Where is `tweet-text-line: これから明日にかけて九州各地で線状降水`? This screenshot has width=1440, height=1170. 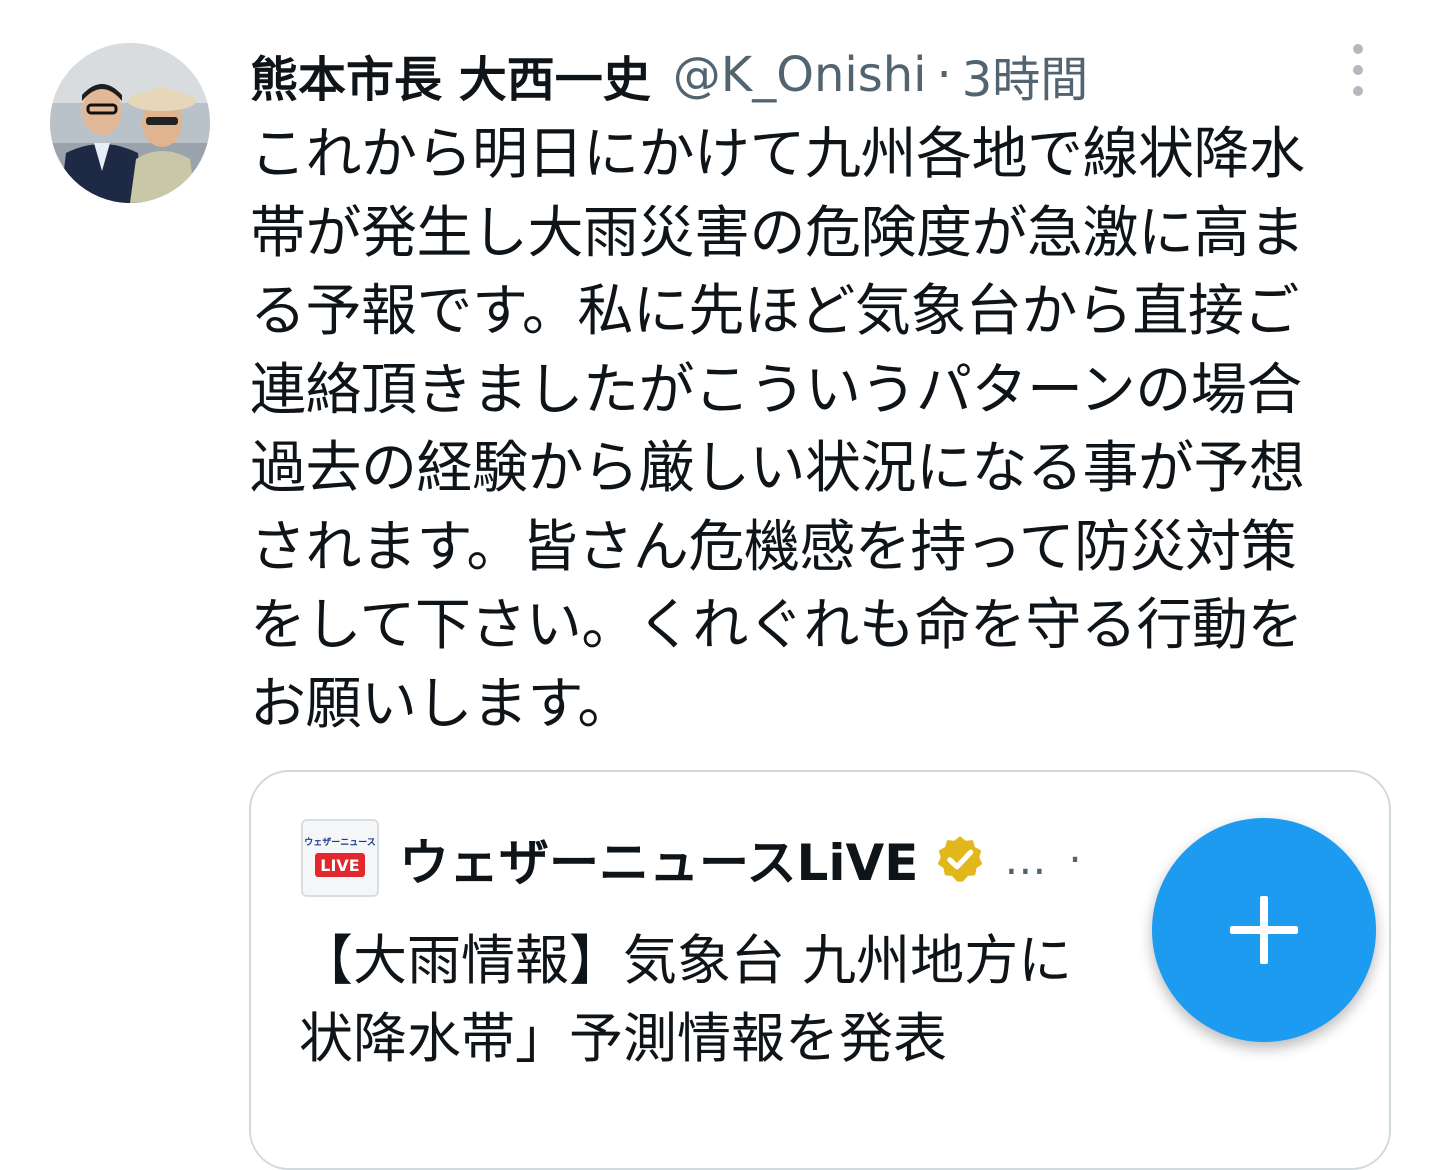 tweet-text-line: これから明日にかけて九州各地で線状降水 is located at coordinates (777, 154).